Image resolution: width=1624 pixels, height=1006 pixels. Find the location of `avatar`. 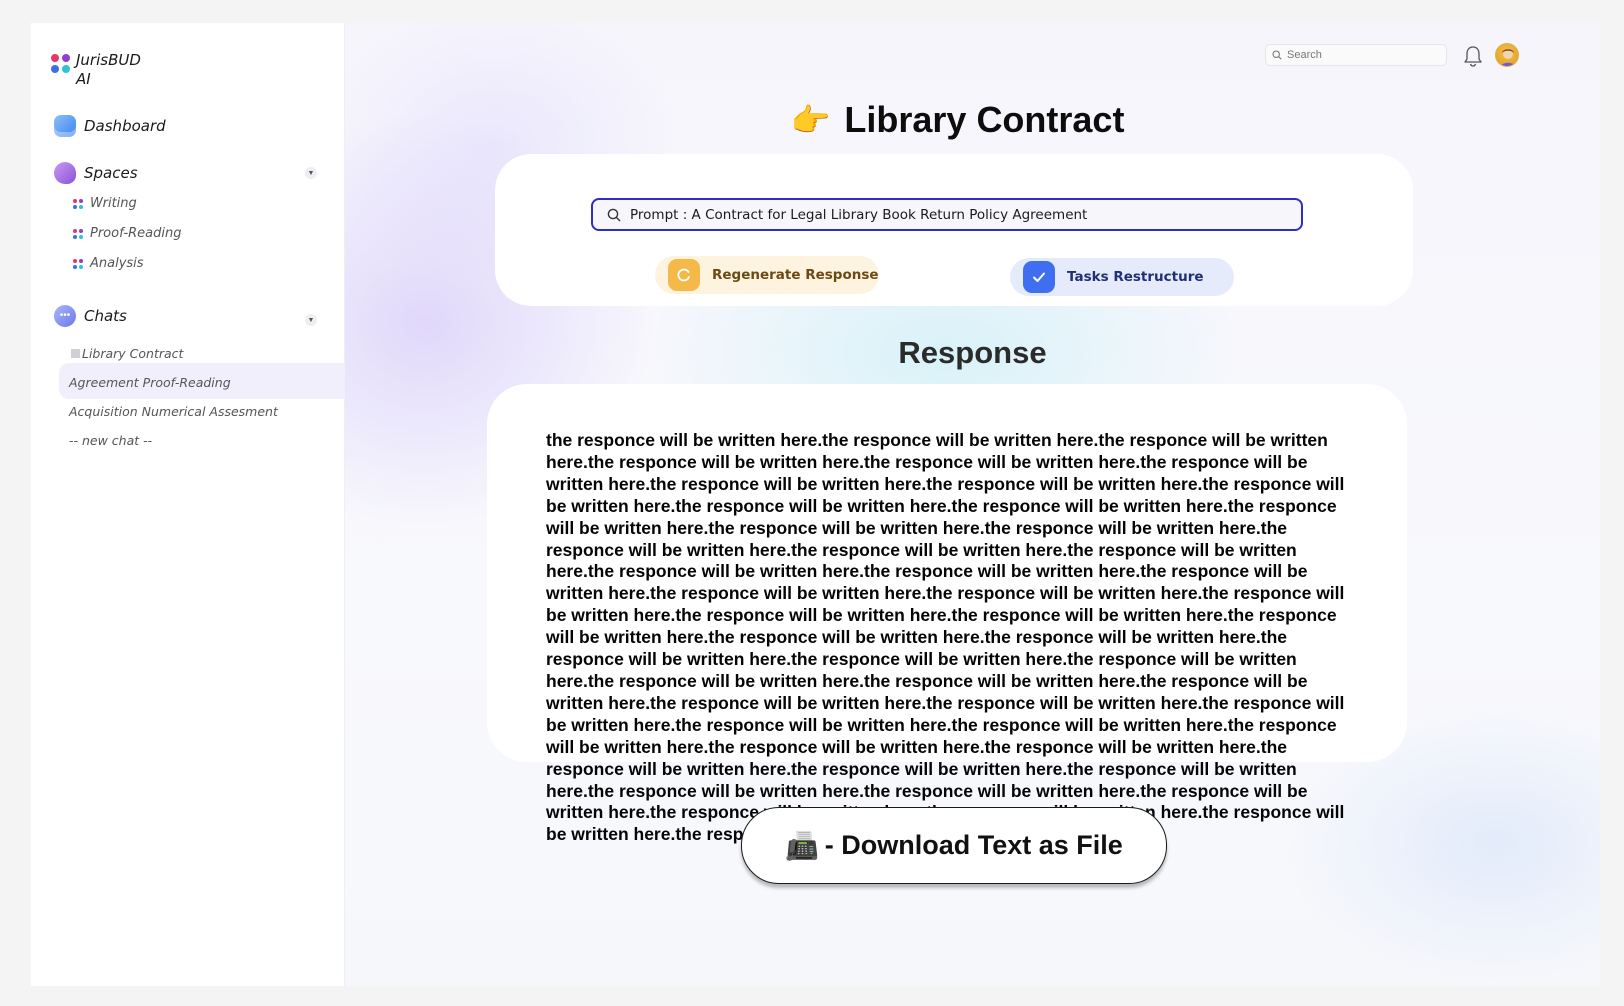

avatar is located at coordinates (1507, 55).